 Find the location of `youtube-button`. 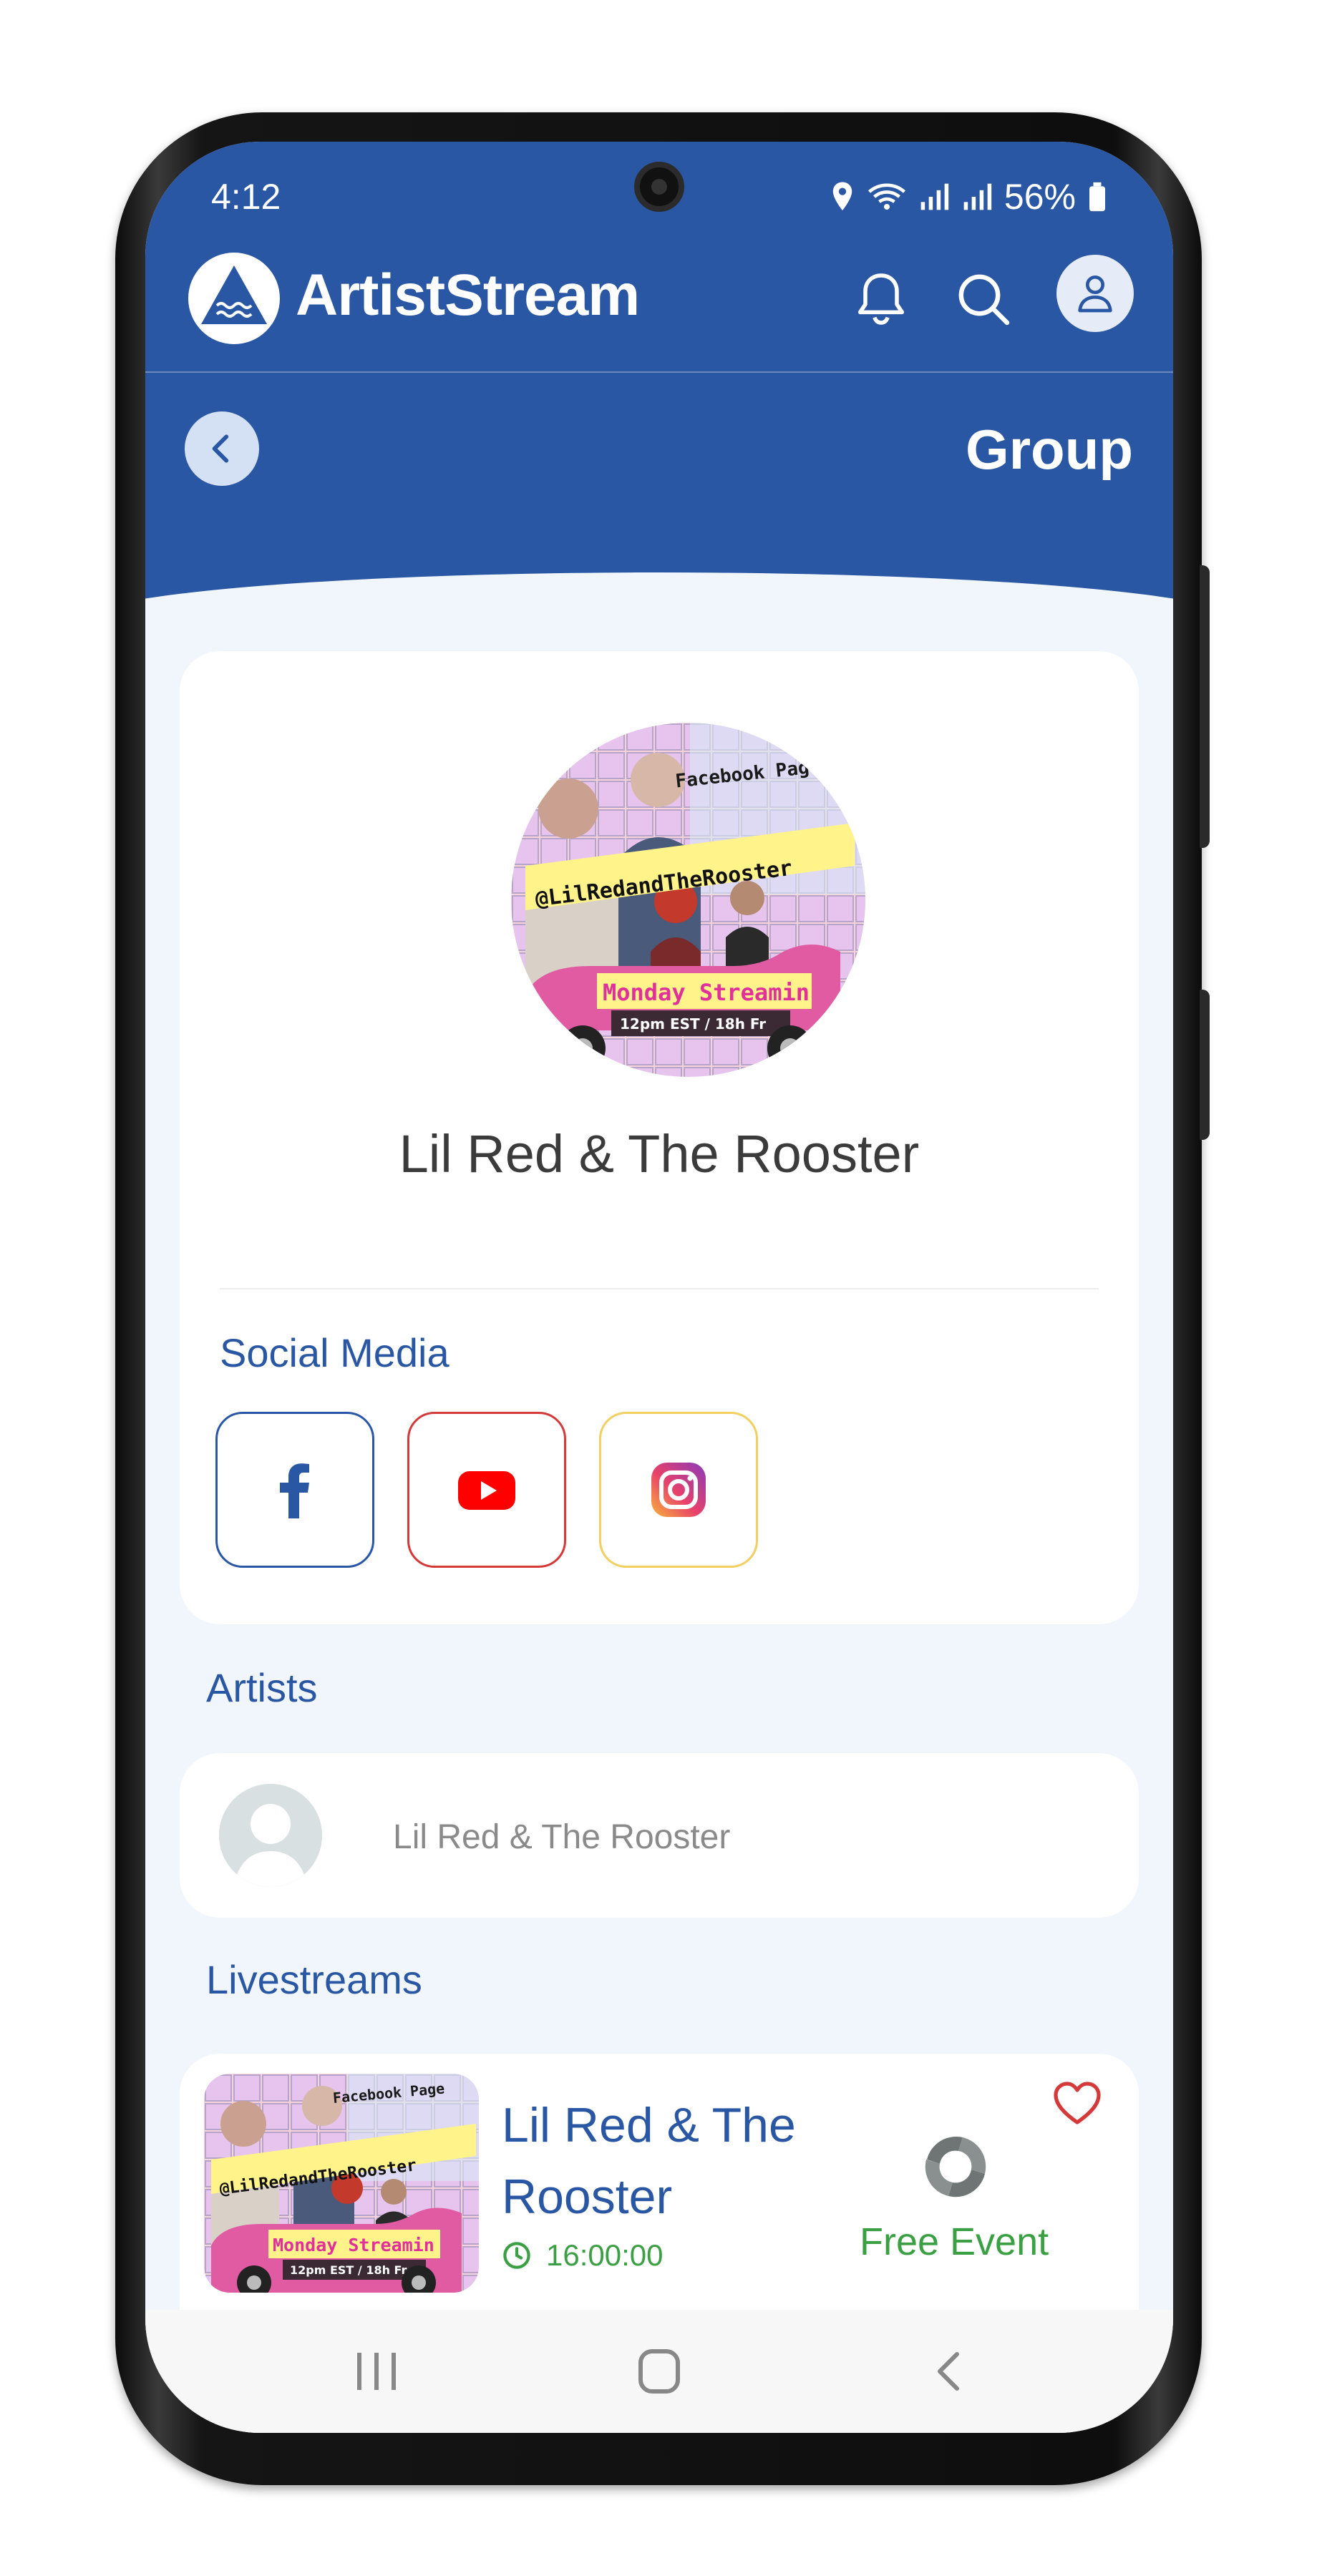

youtube-button is located at coordinates (486, 1490).